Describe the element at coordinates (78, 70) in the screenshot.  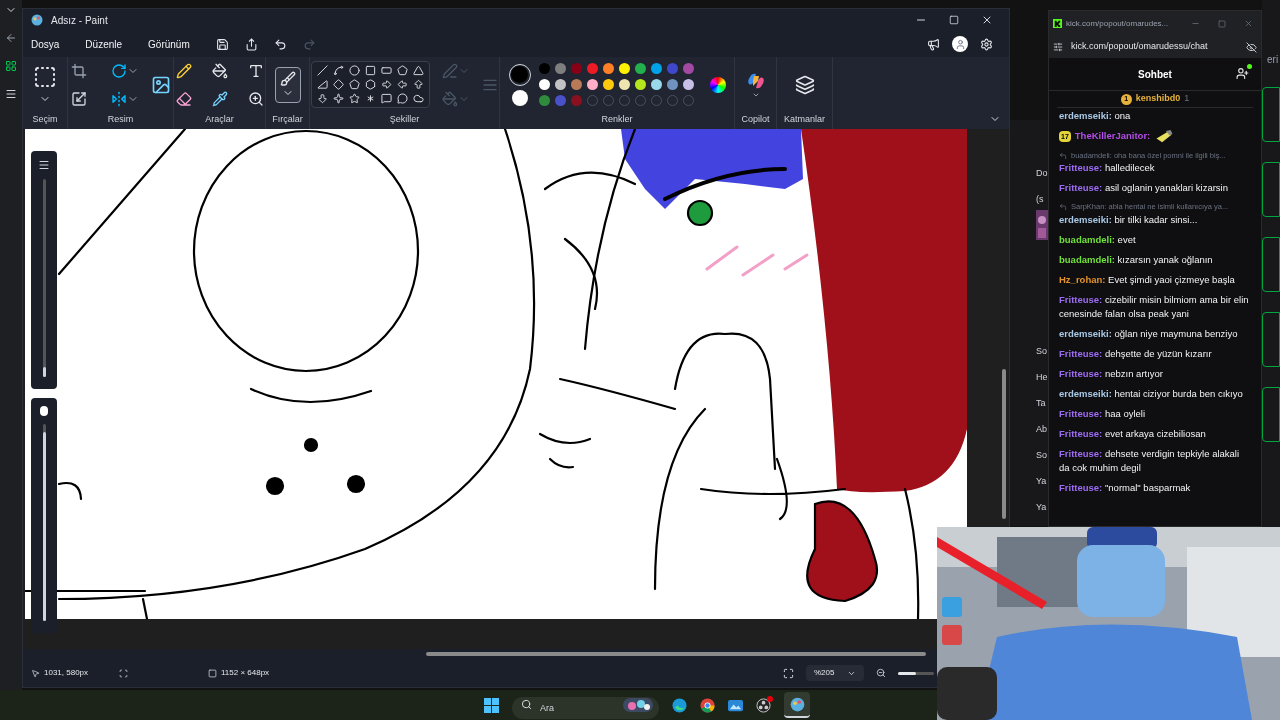
I see `crop-icon` at that location.